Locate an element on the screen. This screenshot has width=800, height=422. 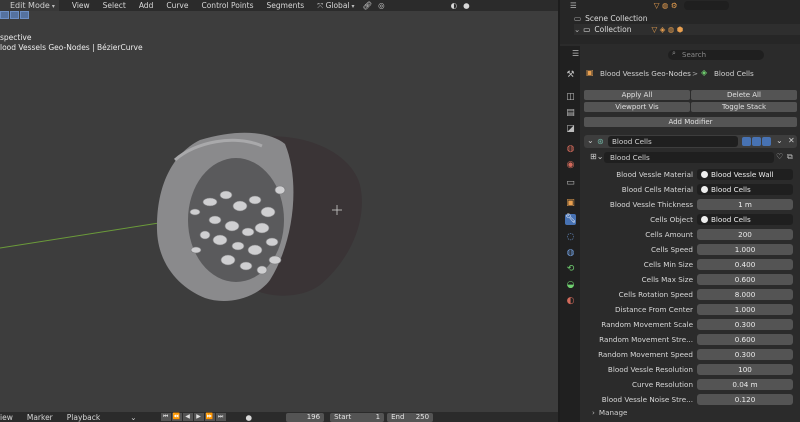
keying-icon: ● is located at coordinates (249, 417).